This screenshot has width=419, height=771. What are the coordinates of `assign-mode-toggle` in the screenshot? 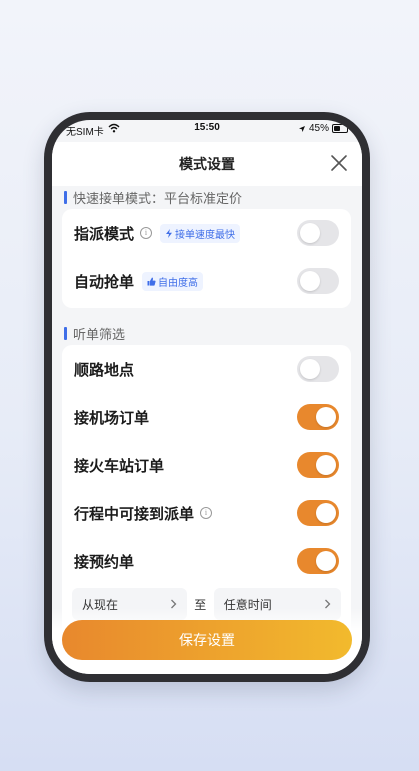 It's located at (318, 233).